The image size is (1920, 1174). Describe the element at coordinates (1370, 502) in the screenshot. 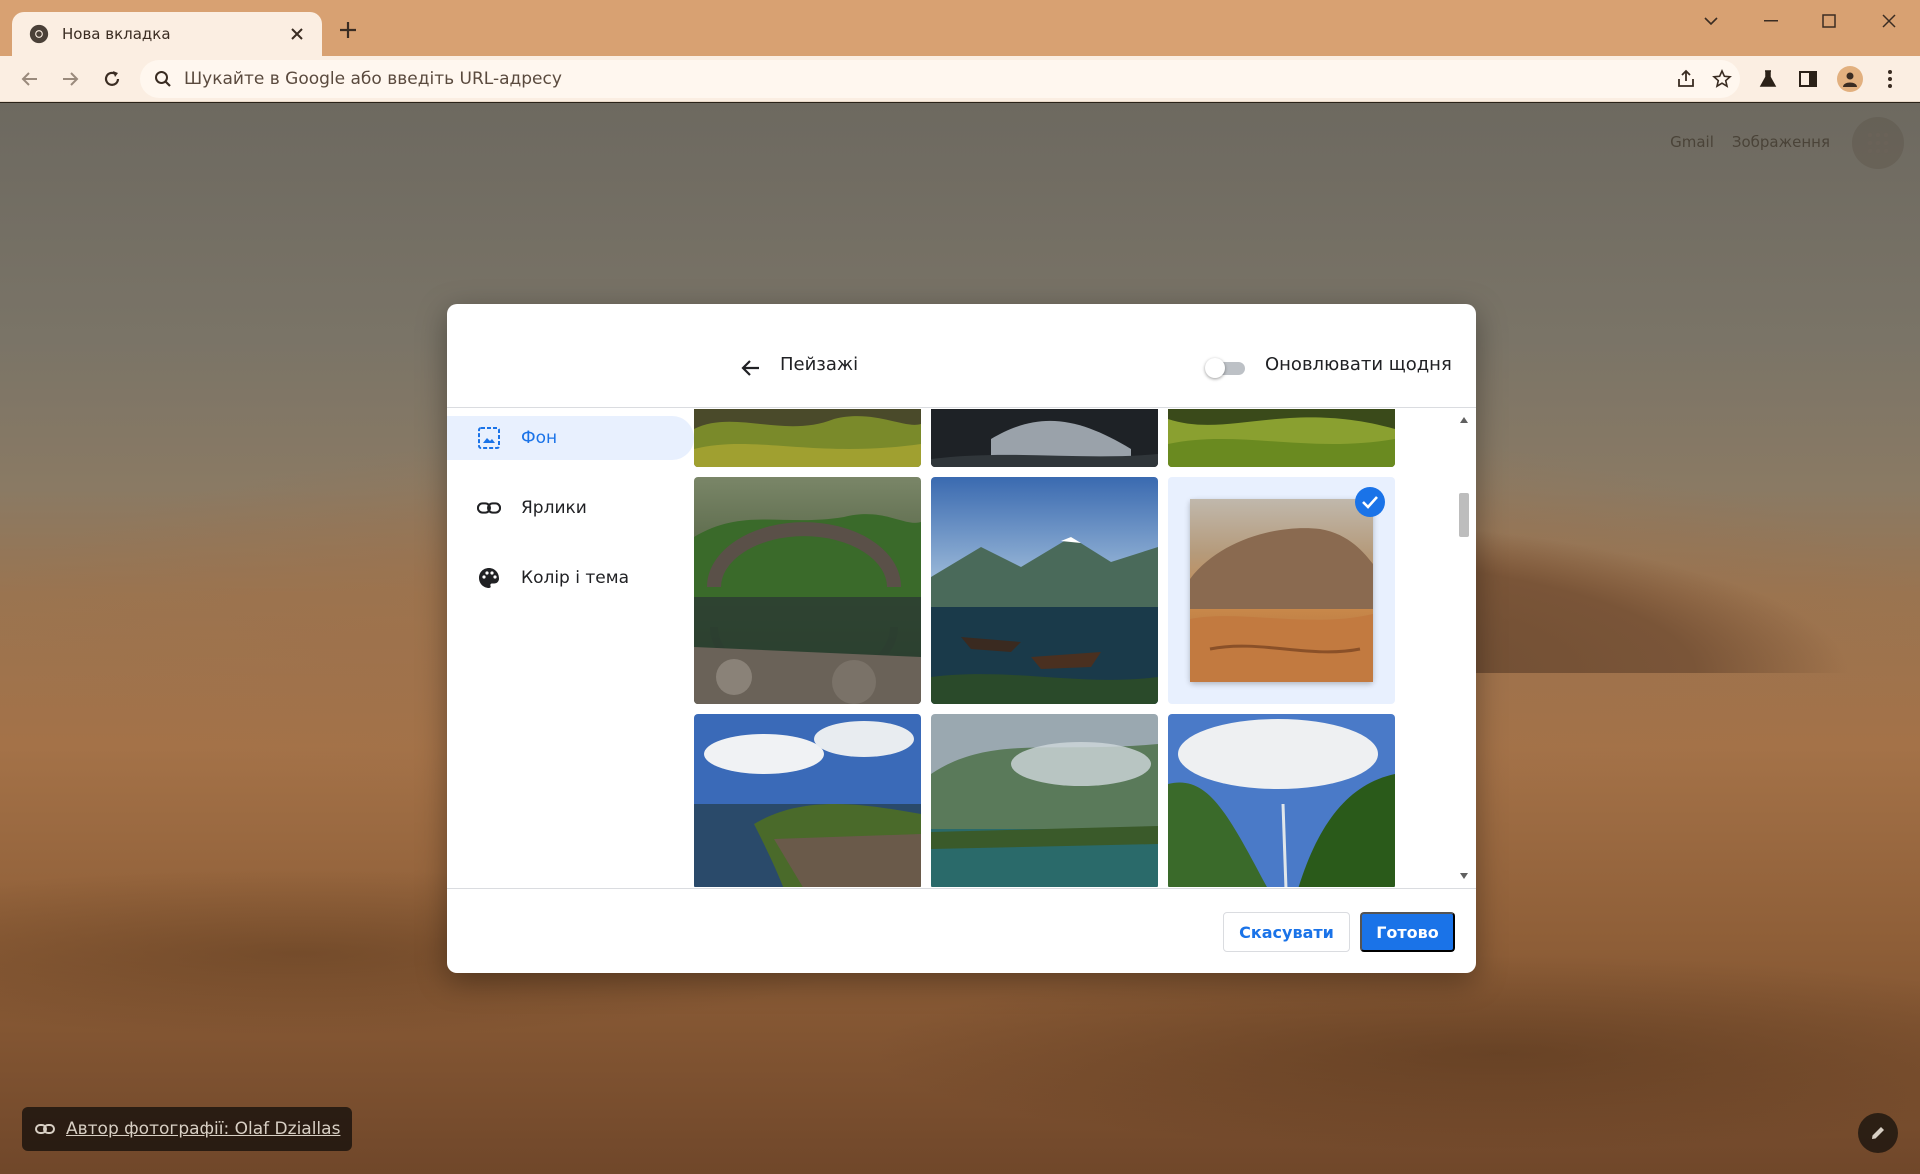

I see `selected-check-icon` at that location.